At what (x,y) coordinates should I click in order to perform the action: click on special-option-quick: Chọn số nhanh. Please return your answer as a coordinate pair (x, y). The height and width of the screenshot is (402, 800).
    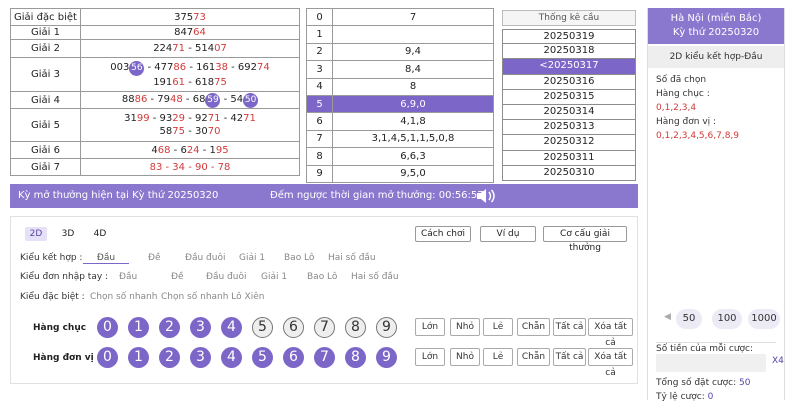
    Looking at the image, I should click on (123, 297).